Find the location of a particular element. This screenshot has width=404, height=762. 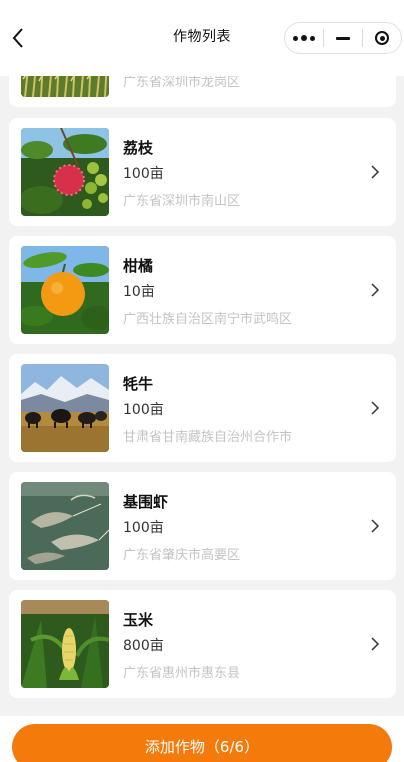

target-icon is located at coordinates (382, 38).